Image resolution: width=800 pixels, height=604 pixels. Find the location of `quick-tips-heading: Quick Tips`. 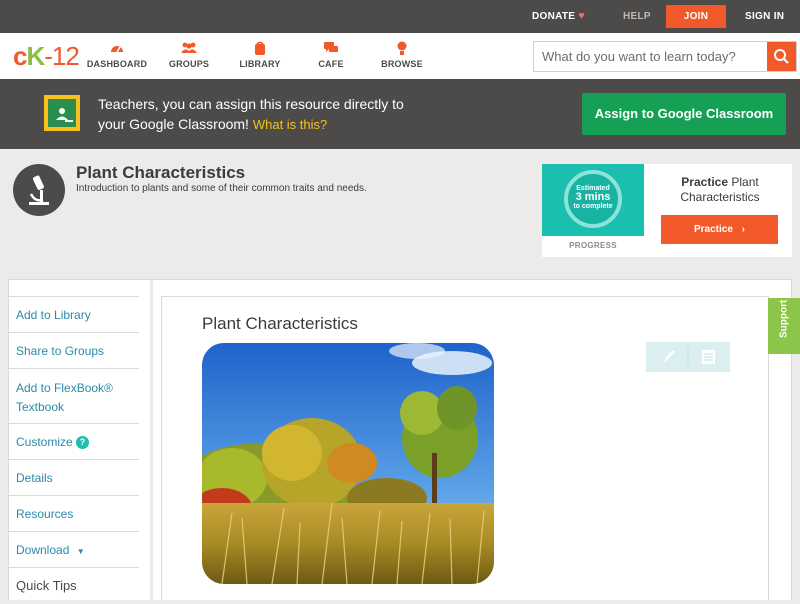

quick-tips-heading: Quick Tips is located at coordinates (73, 585).